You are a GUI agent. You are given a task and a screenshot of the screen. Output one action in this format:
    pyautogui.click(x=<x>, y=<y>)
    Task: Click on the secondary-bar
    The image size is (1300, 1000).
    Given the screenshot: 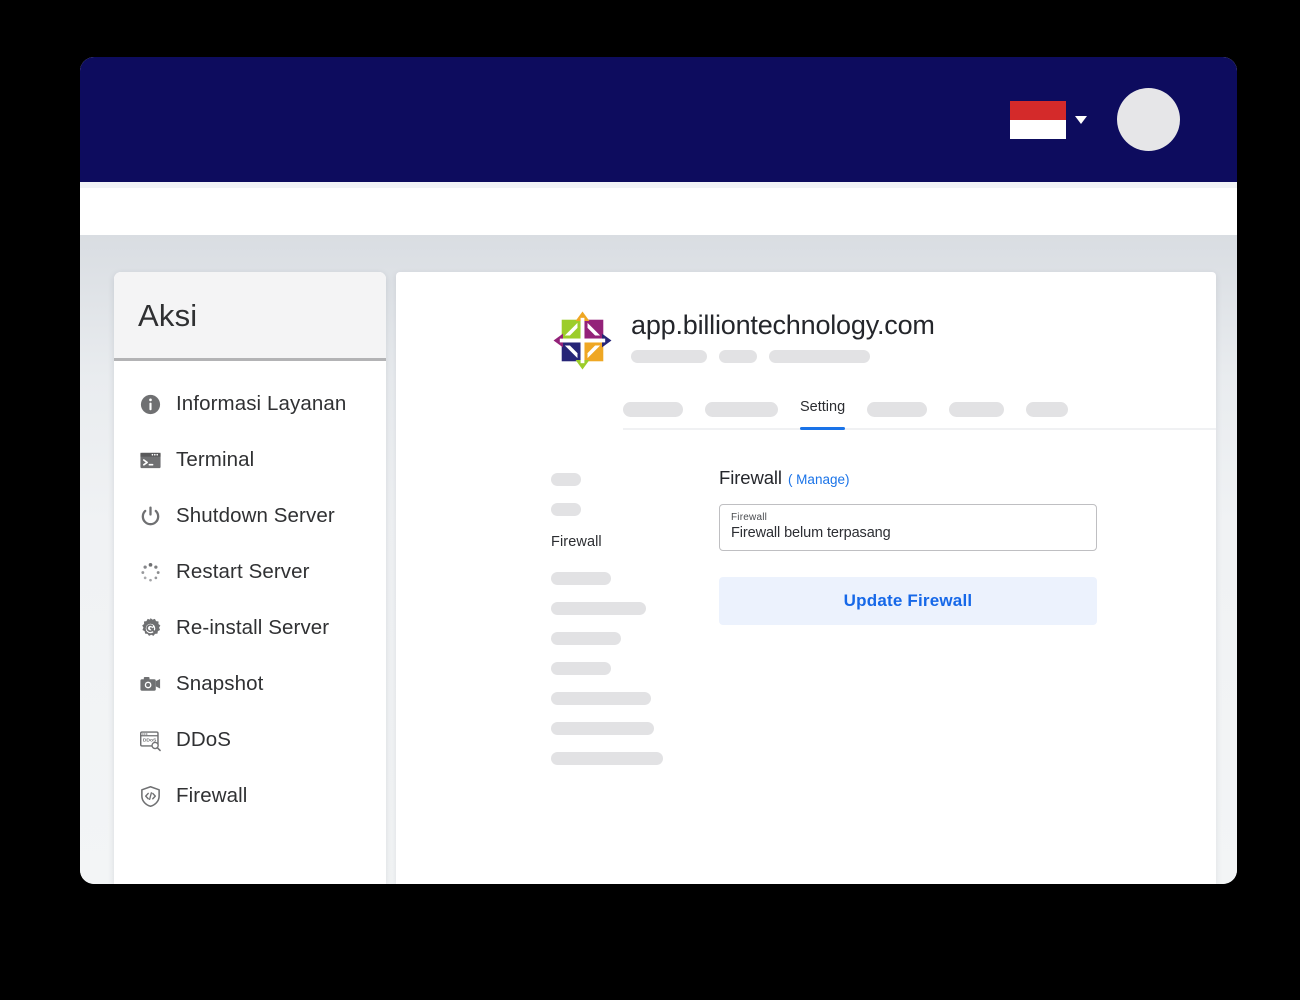 What is the action you would take?
    pyautogui.click(x=658, y=211)
    